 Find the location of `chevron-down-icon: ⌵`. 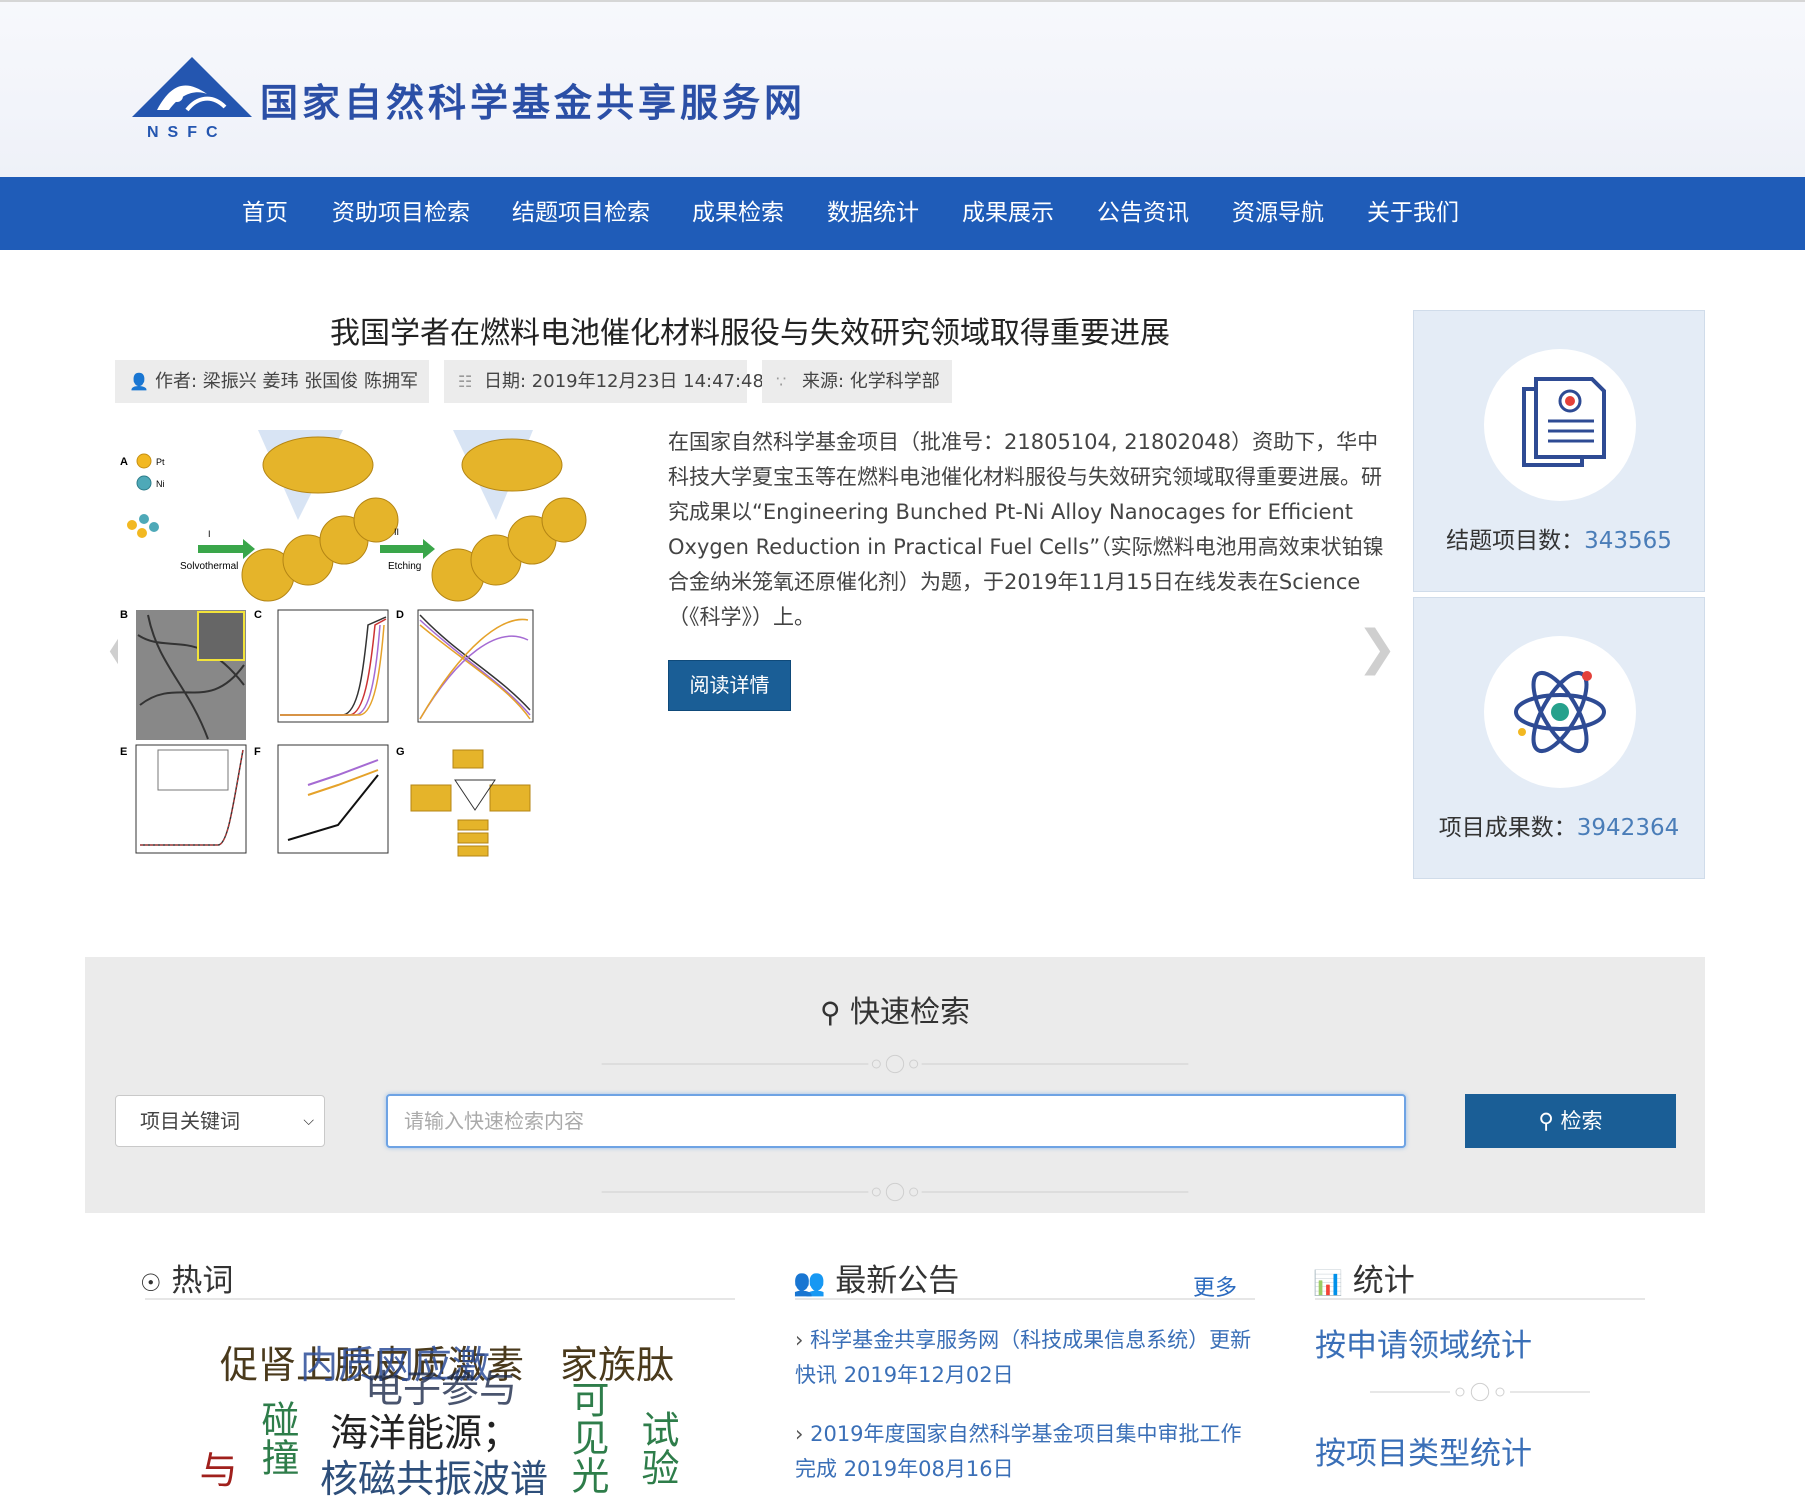

chevron-down-icon: ⌵ is located at coordinates (308, 1121).